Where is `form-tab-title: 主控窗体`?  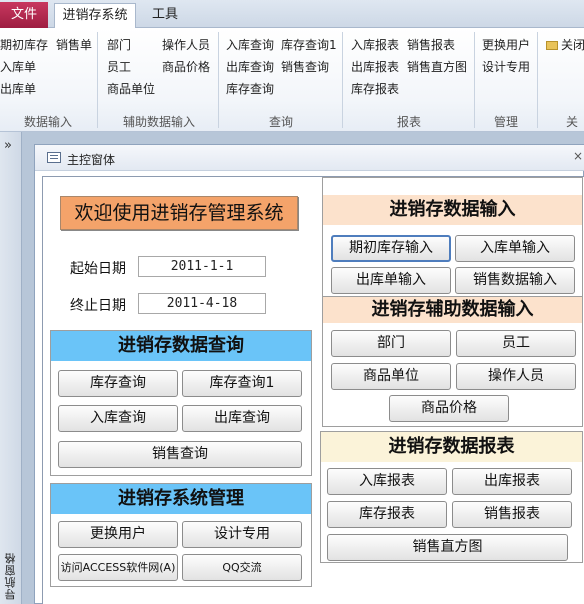
form-tab-title: 主控窗体 is located at coordinates (91, 160).